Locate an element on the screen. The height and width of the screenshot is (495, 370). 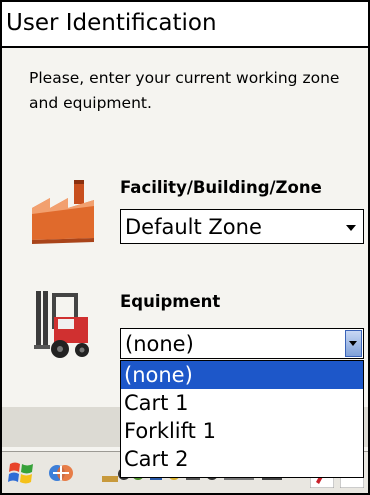
dropdown-option: Forklift 1 is located at coordinates (242, 431).